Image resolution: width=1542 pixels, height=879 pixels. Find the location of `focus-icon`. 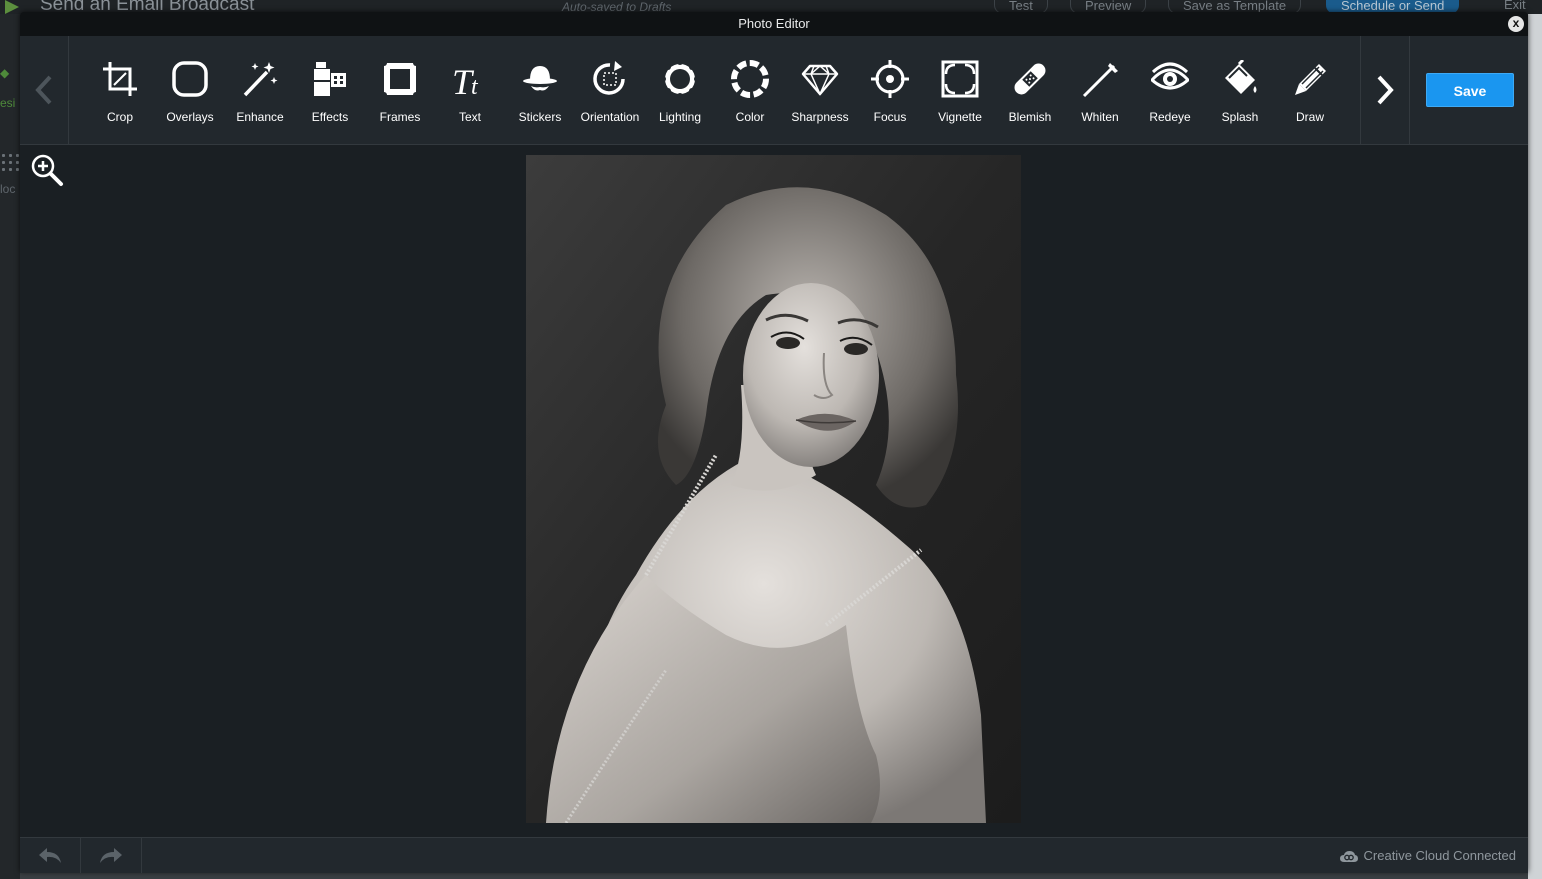

focus-icon is located at coordinates (890, 79).